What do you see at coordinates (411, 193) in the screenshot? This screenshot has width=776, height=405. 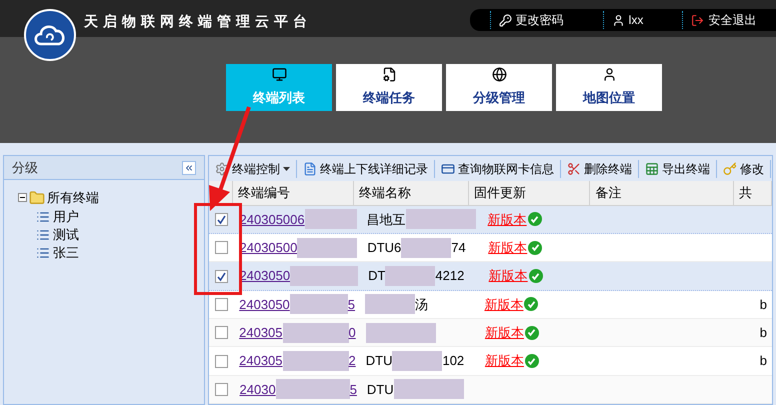 I see `column-header: 终端名称` at bounding box center [411, 193].